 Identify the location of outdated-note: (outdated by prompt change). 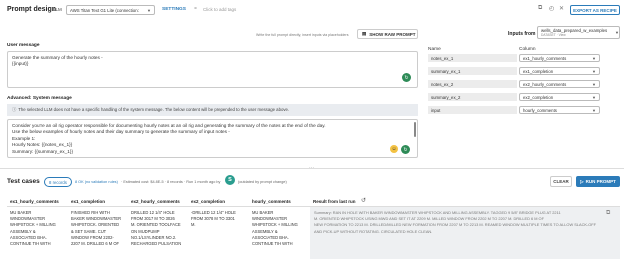
(262, 182).